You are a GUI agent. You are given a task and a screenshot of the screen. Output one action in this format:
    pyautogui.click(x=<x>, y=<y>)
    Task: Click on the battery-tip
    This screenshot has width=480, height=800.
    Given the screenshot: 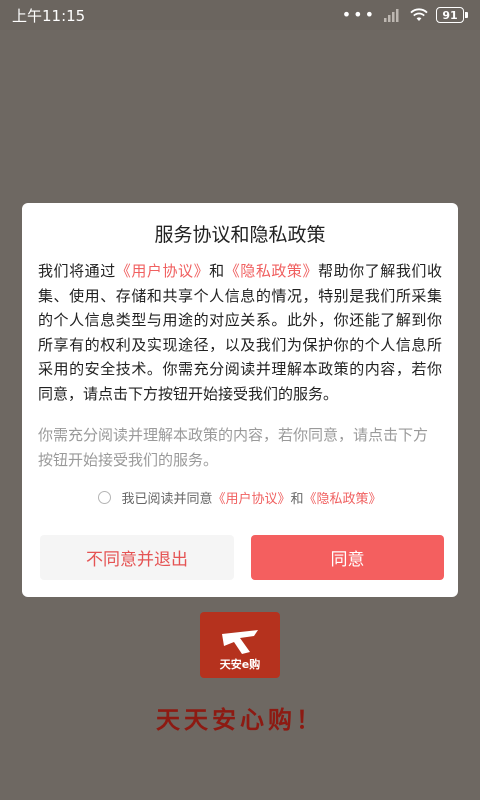 What is the action you would take?
    pyautogui.click(x=466, y=15)
    